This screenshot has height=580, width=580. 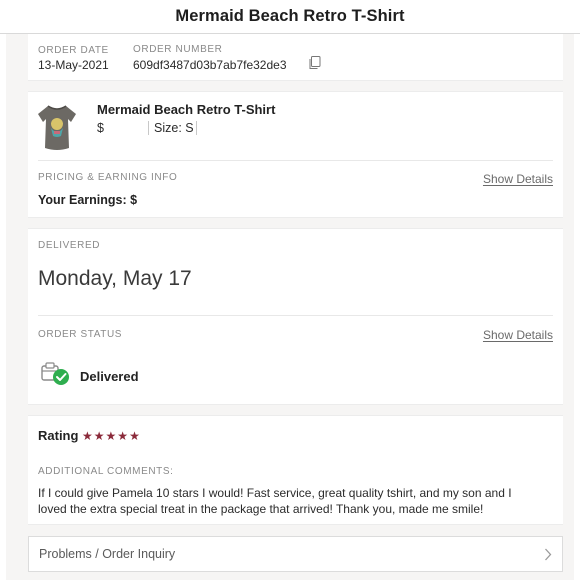 I want to click on page-title: Mermaid Beach Retro T-Shirt, so click(x=290, y=16).